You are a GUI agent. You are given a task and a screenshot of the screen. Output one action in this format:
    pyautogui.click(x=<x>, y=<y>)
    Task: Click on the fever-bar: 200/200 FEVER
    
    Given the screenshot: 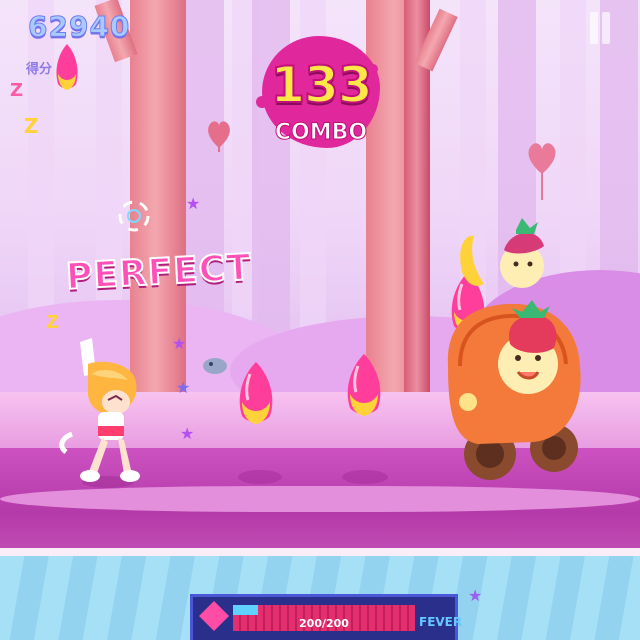 What is the action you would take?
    pyautogui.click(x=326, y=617)
    